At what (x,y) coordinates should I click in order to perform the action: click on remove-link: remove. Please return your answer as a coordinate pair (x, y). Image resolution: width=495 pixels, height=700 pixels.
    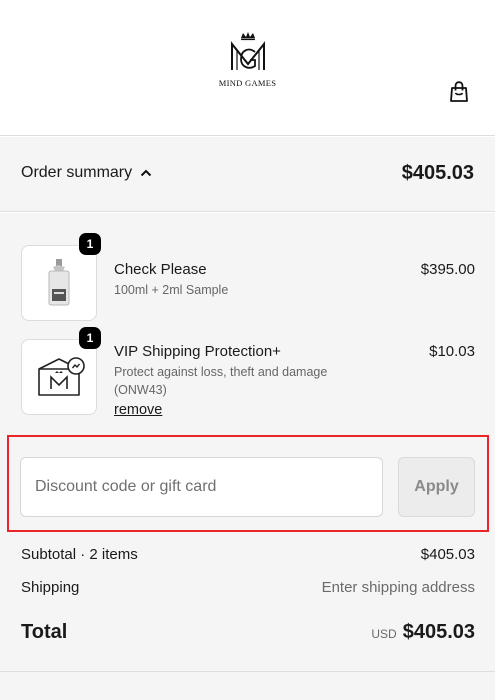
    Looking at the image, I should click on (138, 410).